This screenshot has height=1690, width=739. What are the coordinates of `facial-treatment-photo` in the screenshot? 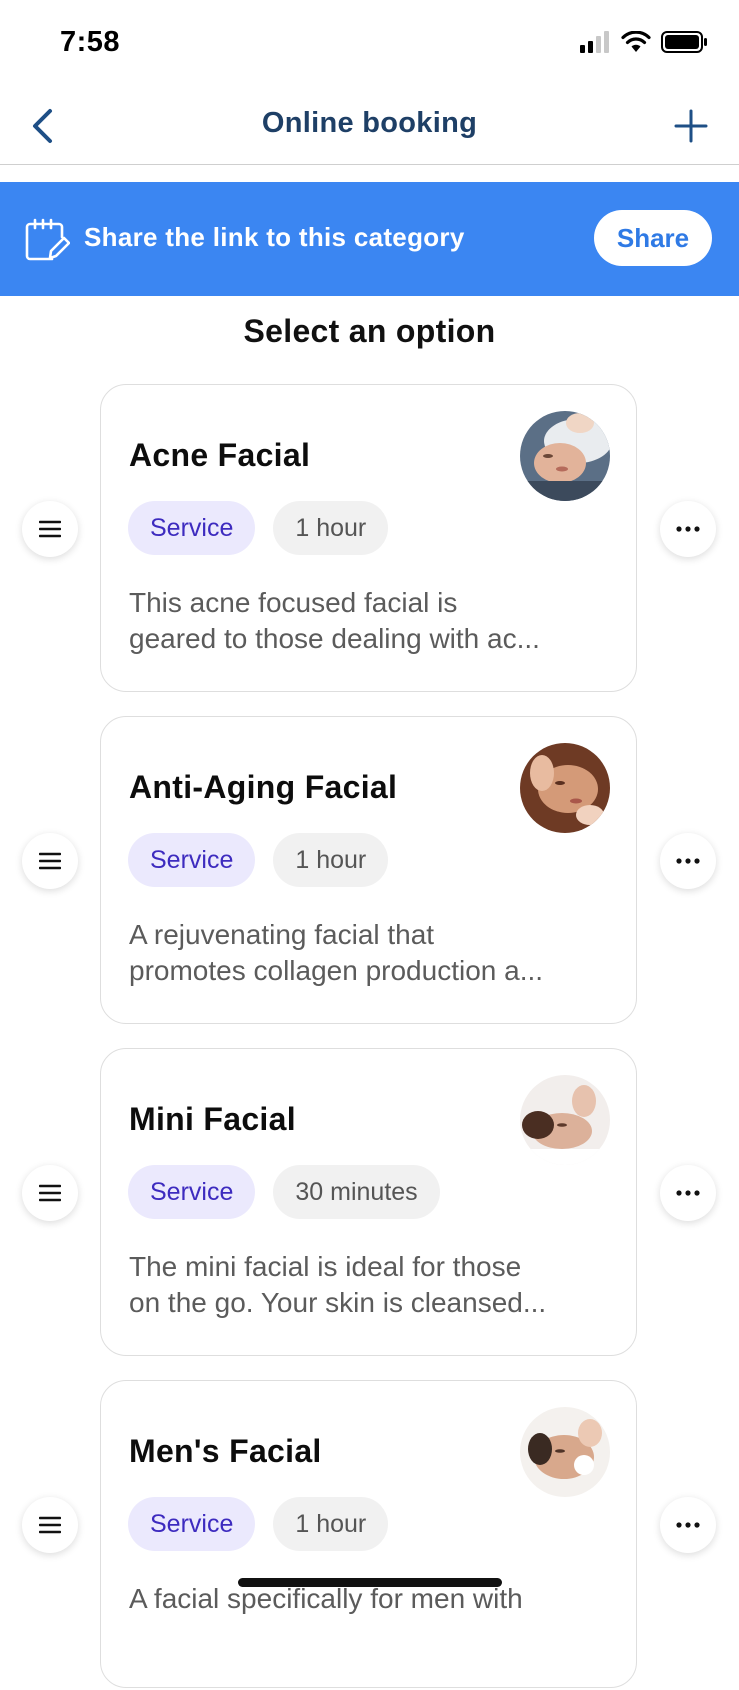 It's located at (565, 456).